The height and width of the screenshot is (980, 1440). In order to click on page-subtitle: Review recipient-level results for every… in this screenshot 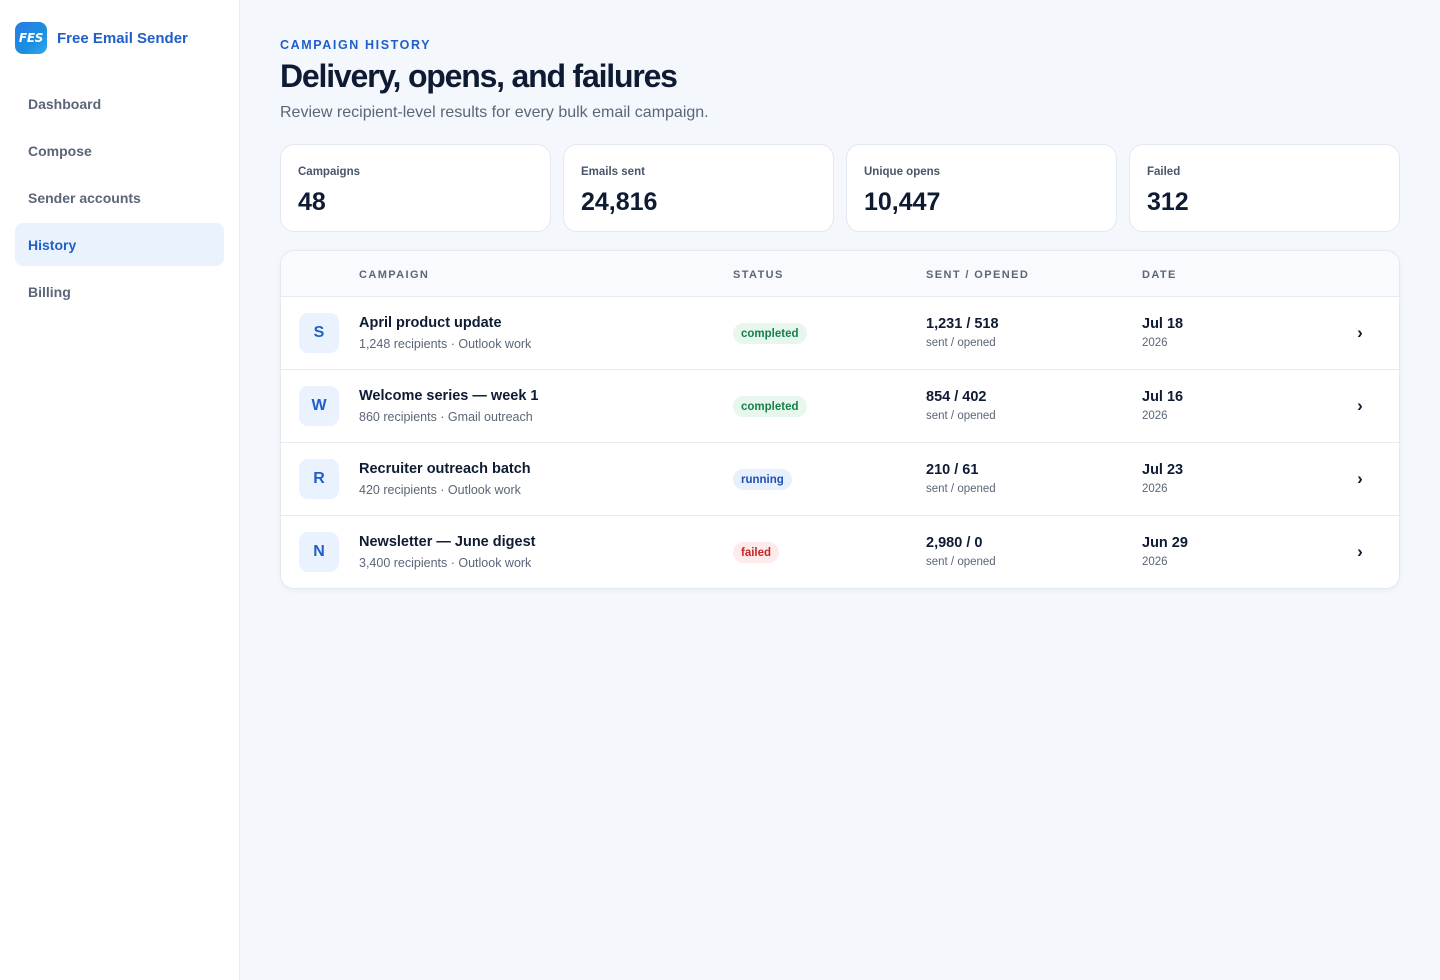, I will do `click(494, 112)`.